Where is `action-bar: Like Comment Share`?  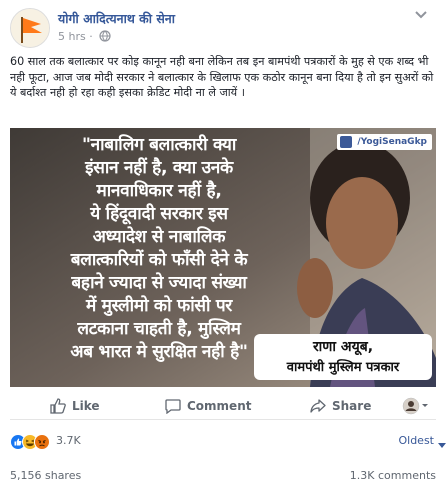
action-bar: Like Comment Share is located at coordinates (223, 406).